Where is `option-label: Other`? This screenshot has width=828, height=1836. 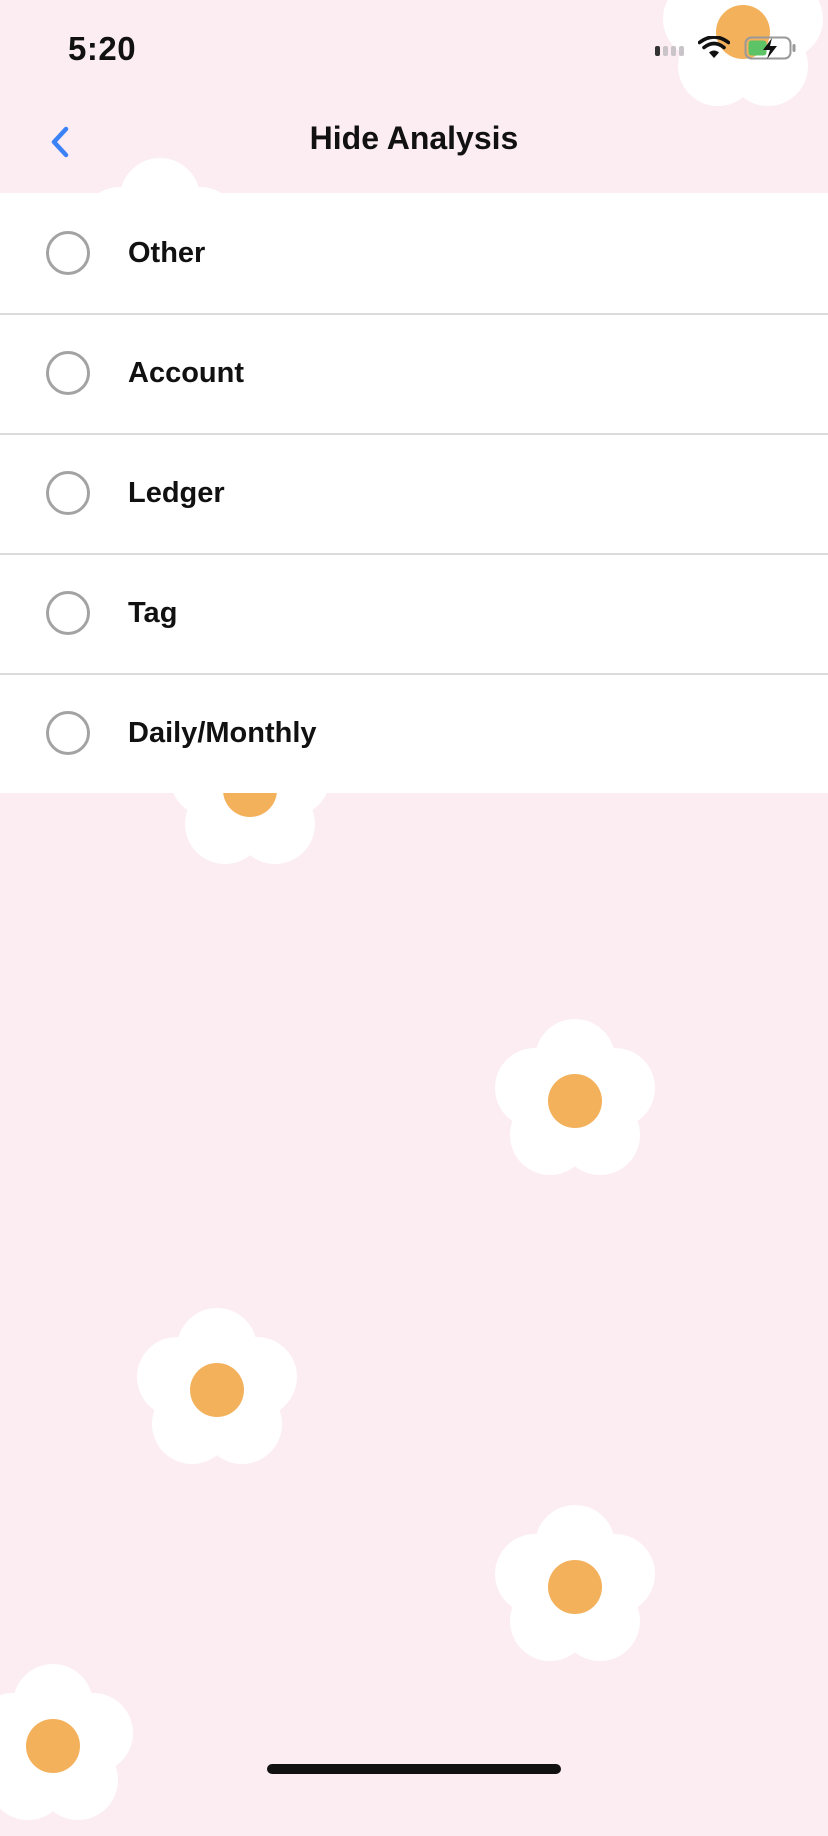 option-label: Other is located at coordinates (167, 252).